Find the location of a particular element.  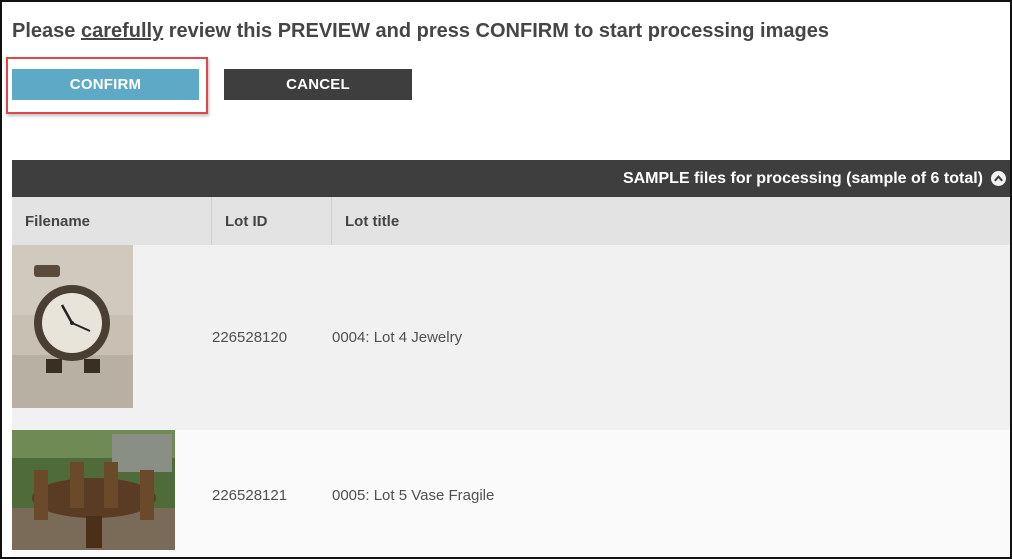

lot-id-cell: 226528120 is located at coordinates (250, 337).